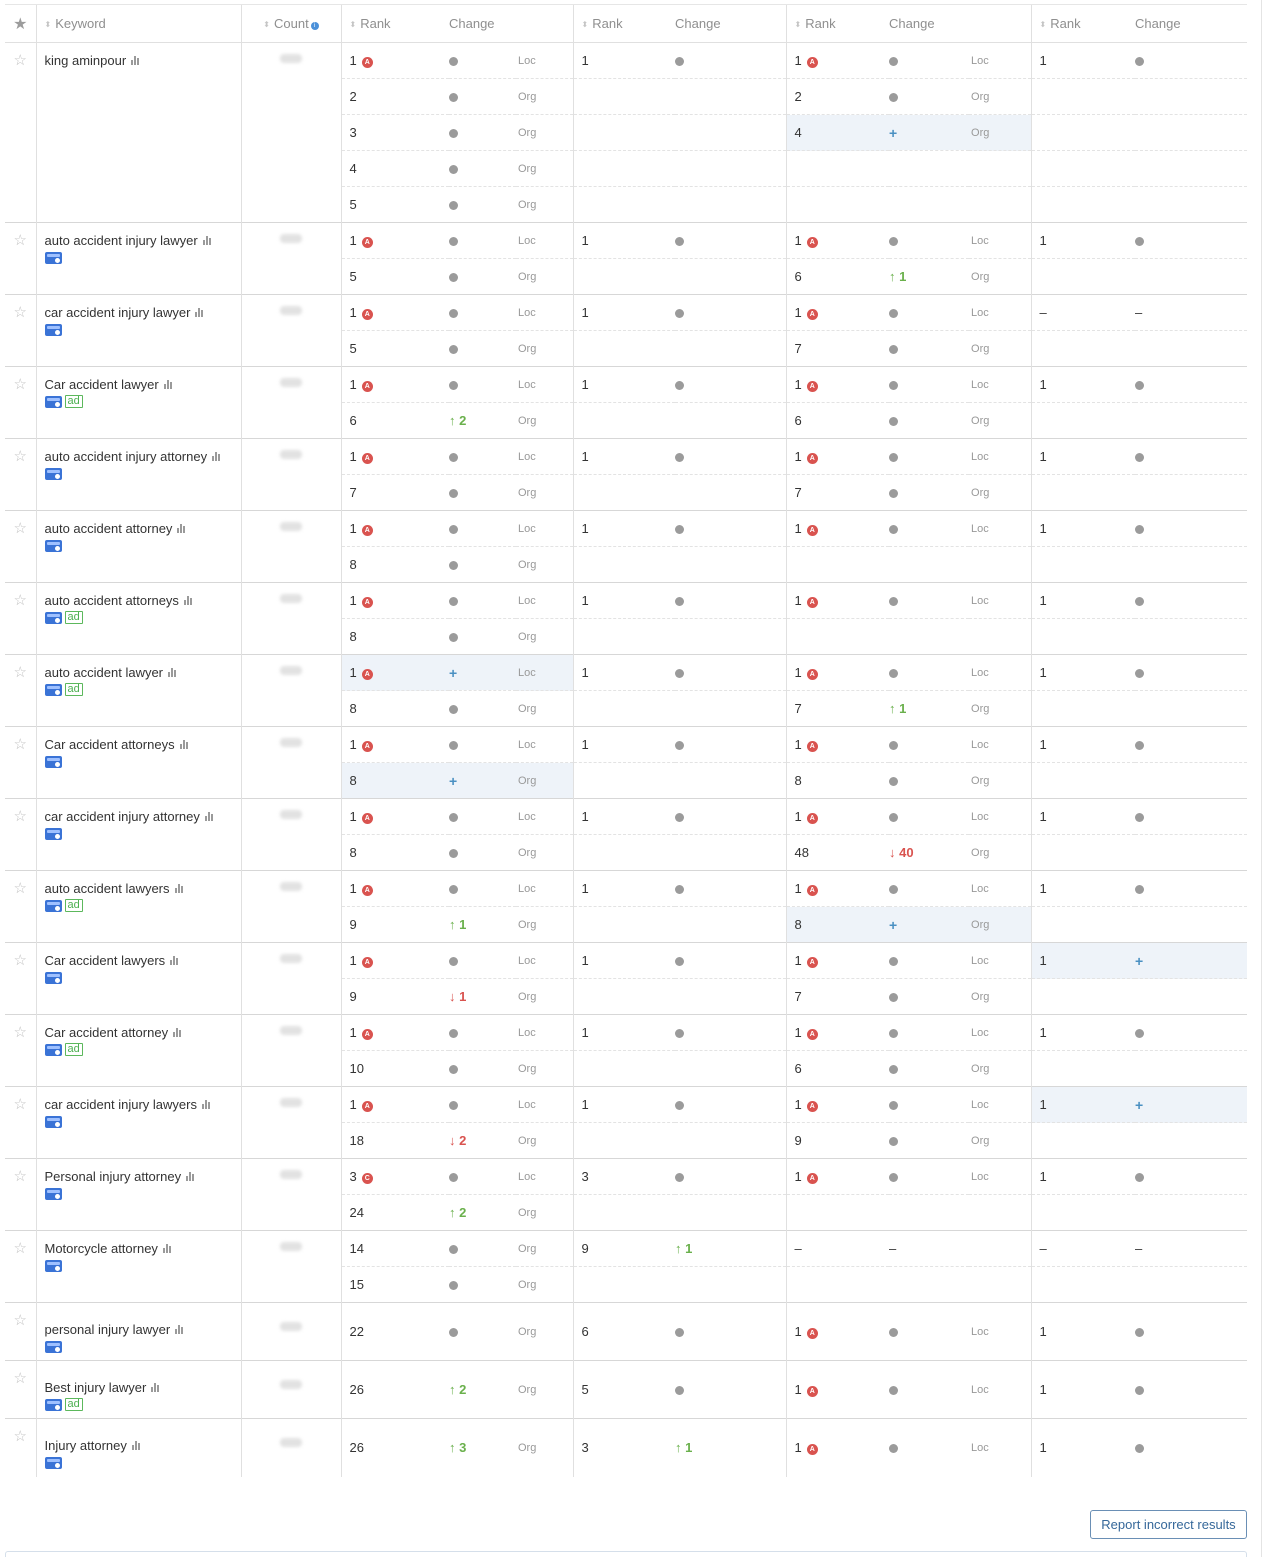 The width and height of the screenshot is (1285, 1557). What do you see at coordinates (121, 240) in the screenshot?
I see `keyword-name: auto accident injury lawyer` at bounding box center [121, 240].